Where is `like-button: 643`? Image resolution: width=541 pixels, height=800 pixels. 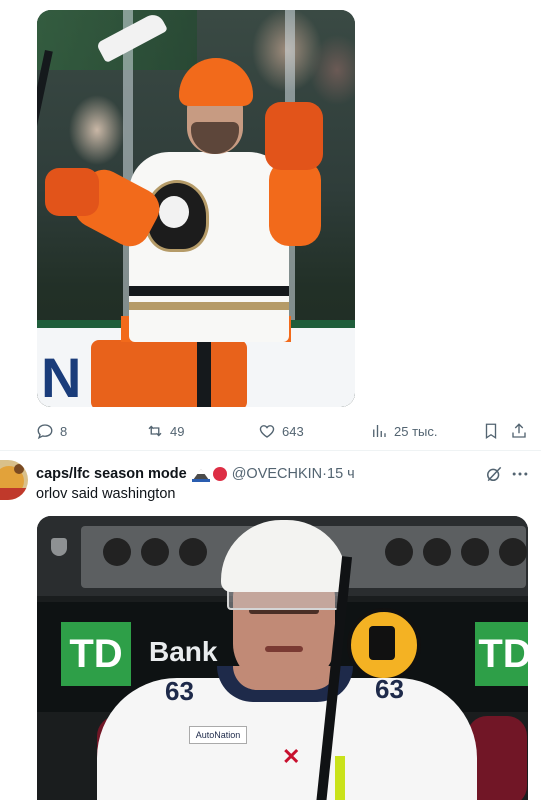
like-button: 643 is located at coordinates (281, 431).